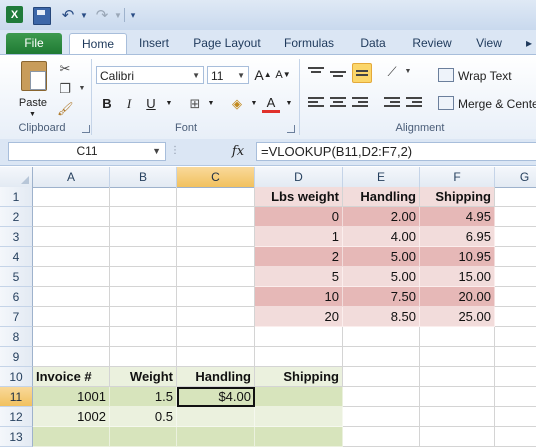 The width and height of the screenshot is (536, 448). What do you see at coordinates (16, 357) in the screenshot?
I see `row-header-9: 9` at bounding box center [16, 357].